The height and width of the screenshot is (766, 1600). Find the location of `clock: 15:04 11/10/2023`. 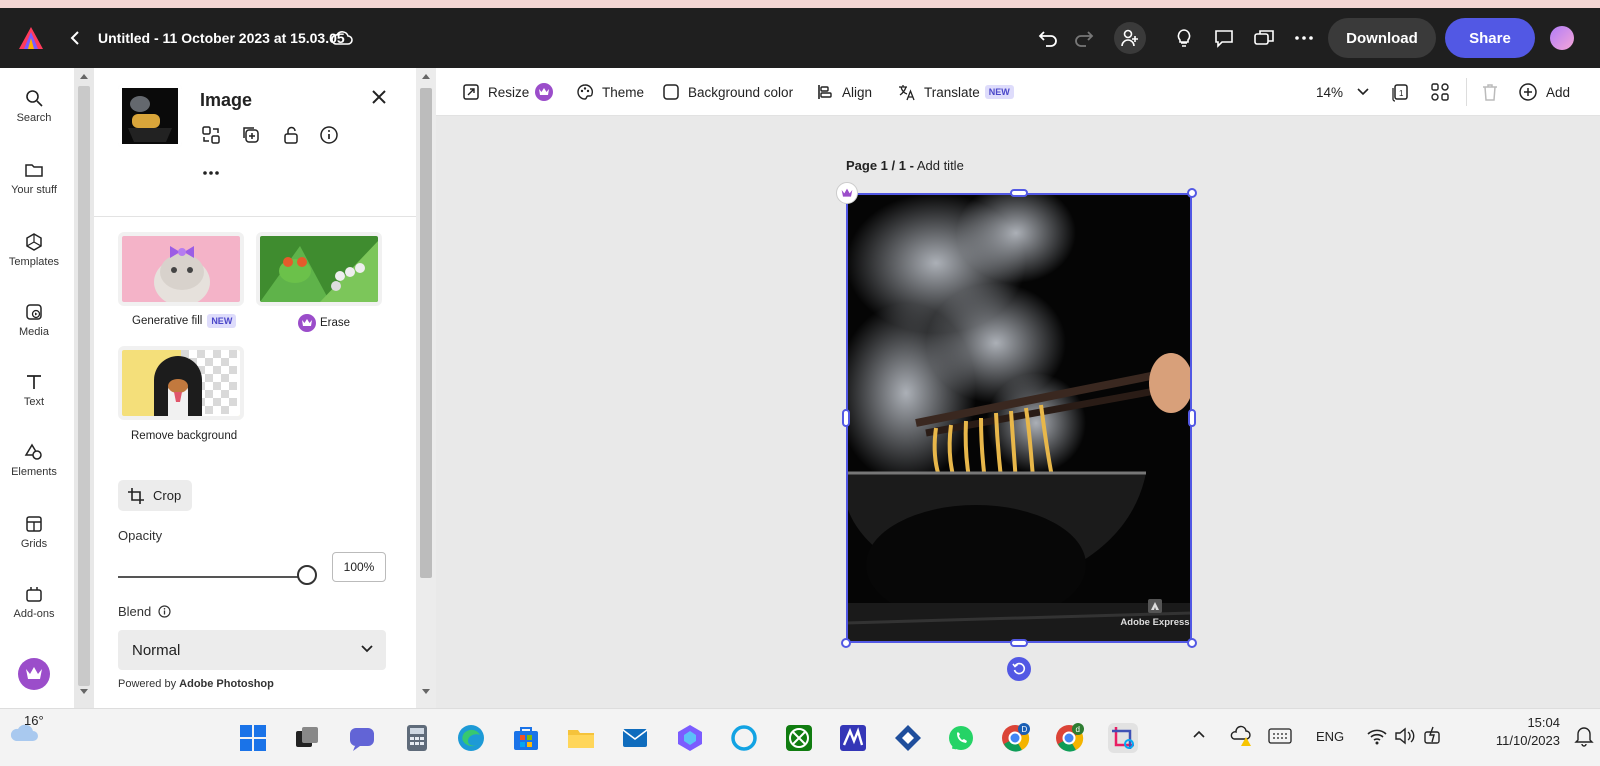

clock: 15:04 11/10/2023 is located at coordinates (1525, 731).